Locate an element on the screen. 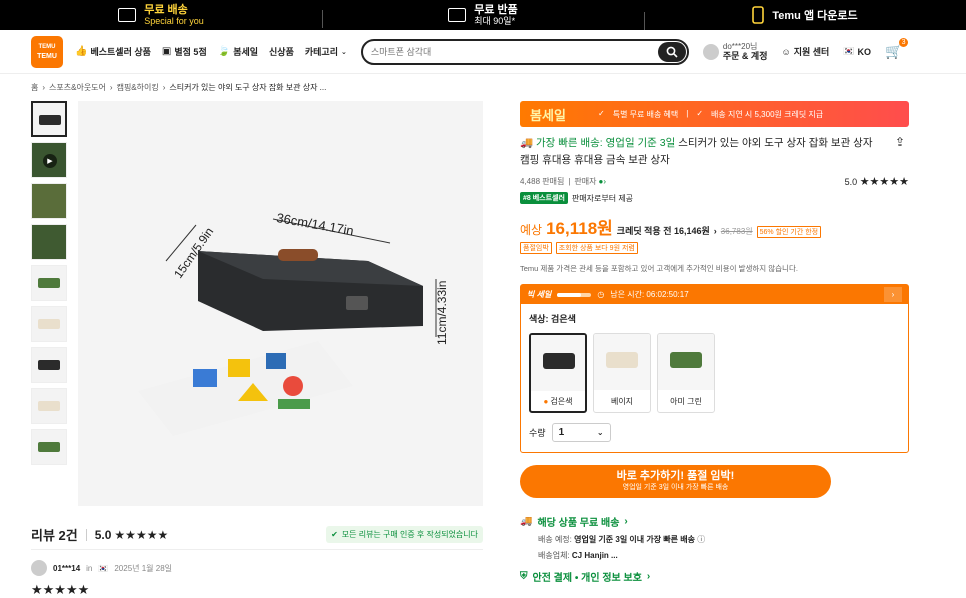 The image size is (966, 598). cta-main-label: 바로 추가하기! 품절 임박! is located at coordinates (675, 476).